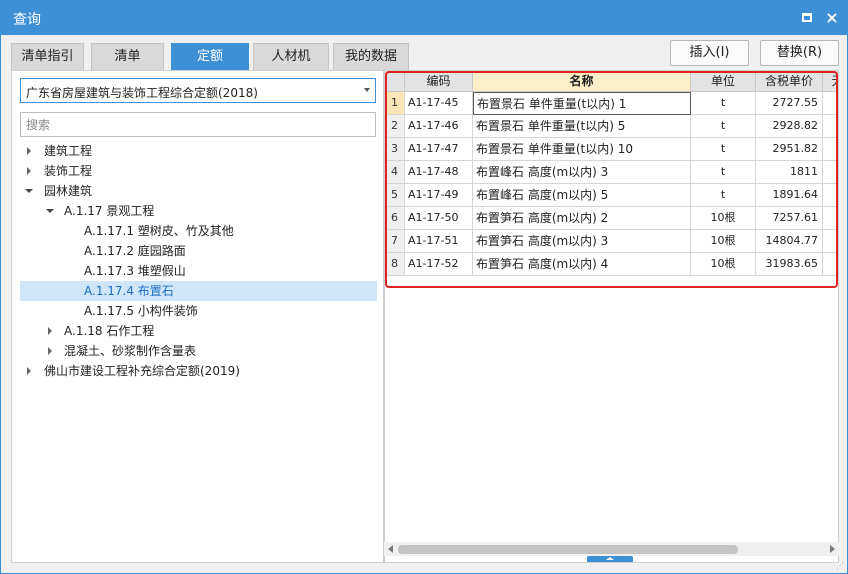  Describe the element at coordinates (439, 218) in the screenshot. I see `cell-code: A1-17-50` at that location.